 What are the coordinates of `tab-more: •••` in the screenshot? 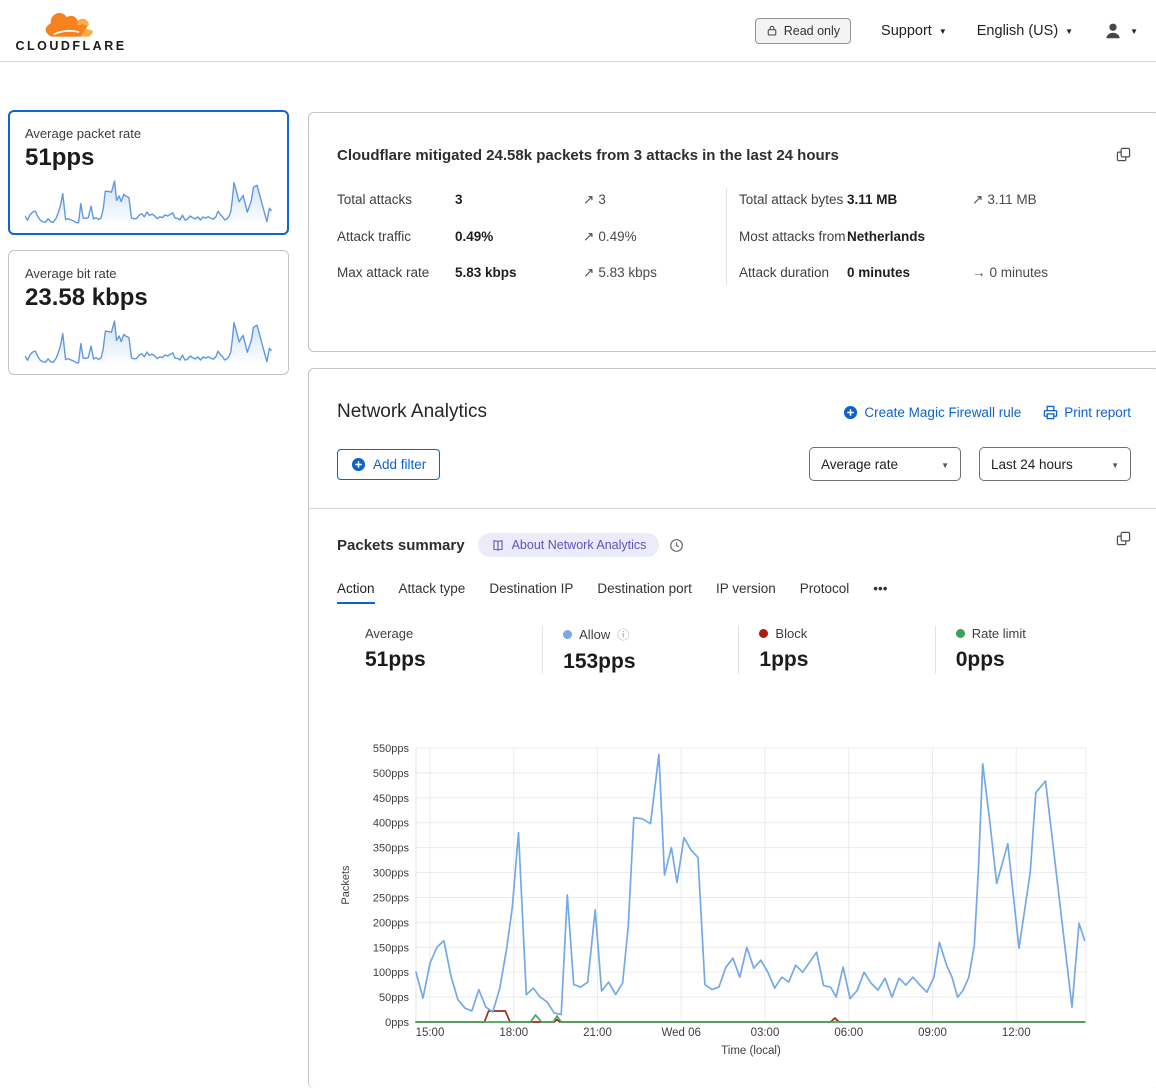 It's located at (880, 592).